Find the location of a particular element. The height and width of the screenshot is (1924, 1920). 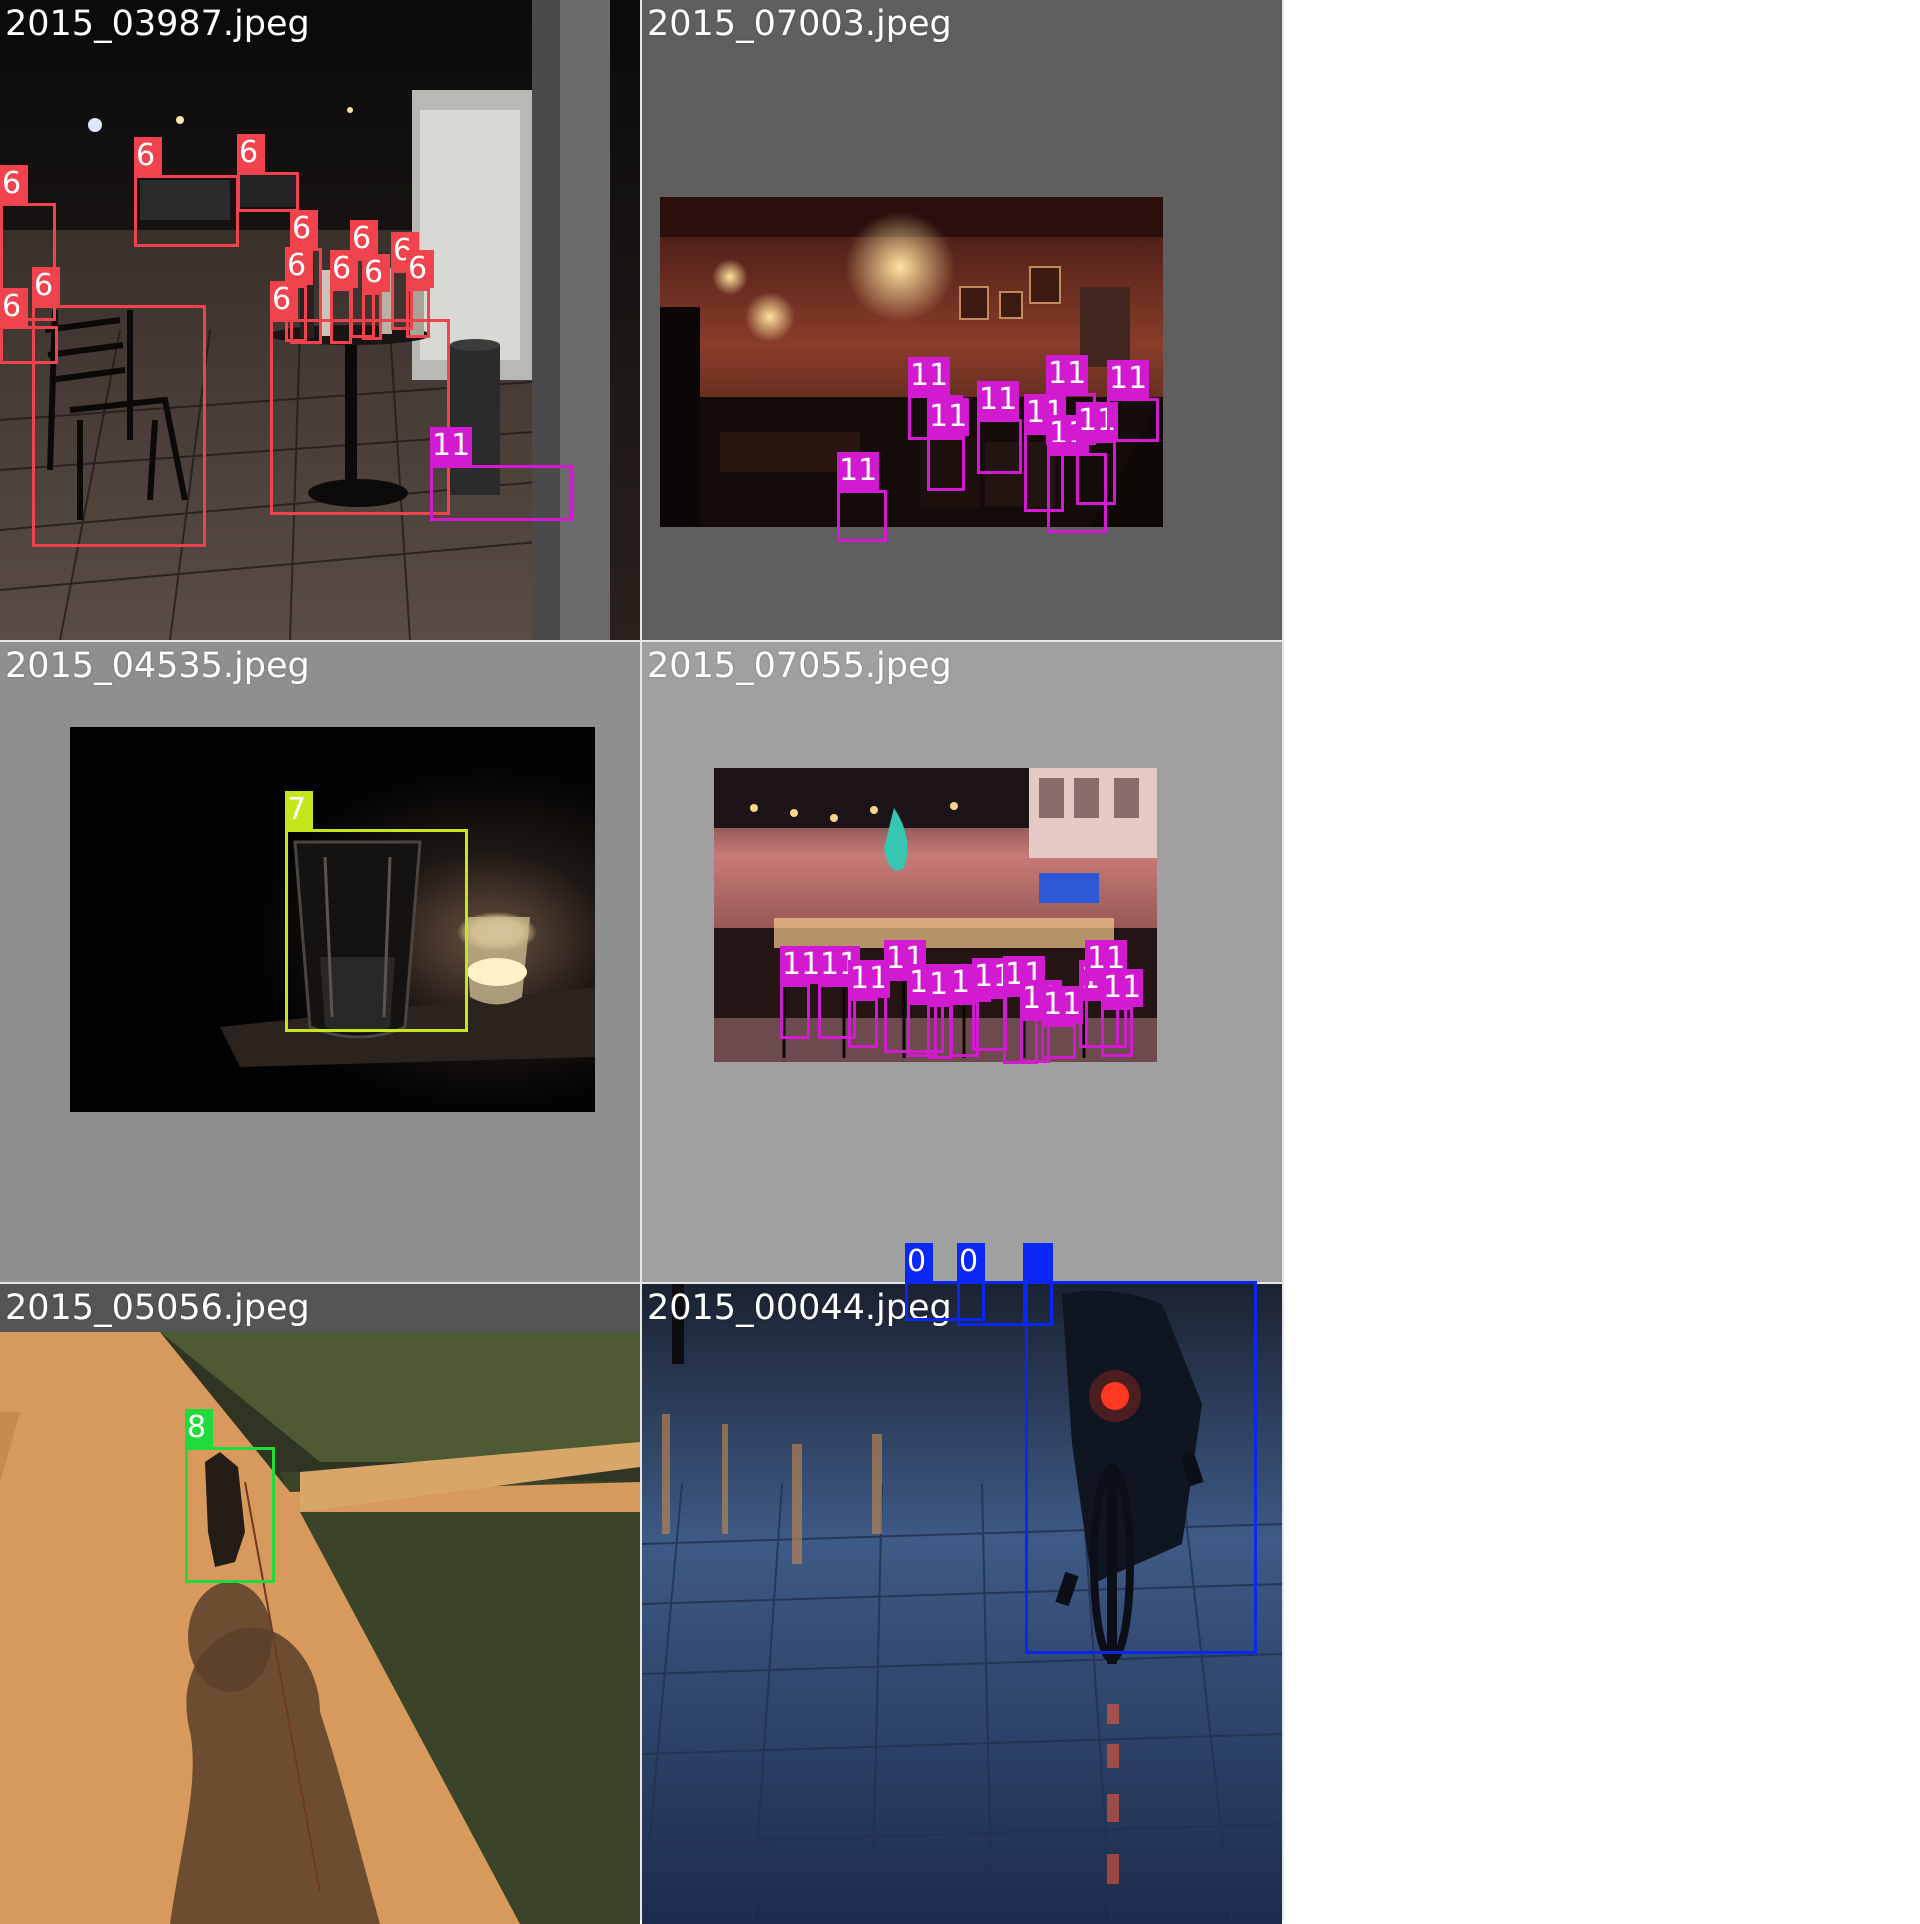

tile-filename: 2015_04535.jpeg is located at coordinates (157, 666).